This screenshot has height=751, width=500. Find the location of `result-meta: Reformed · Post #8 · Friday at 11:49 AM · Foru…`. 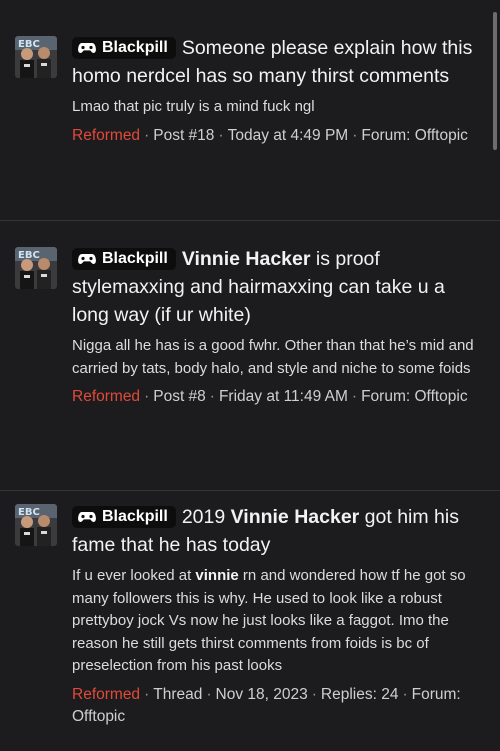

result-meta: Reformed · Post #8 · Friday at 11:49 AM · Foru… is located at coordinates (270, 396).